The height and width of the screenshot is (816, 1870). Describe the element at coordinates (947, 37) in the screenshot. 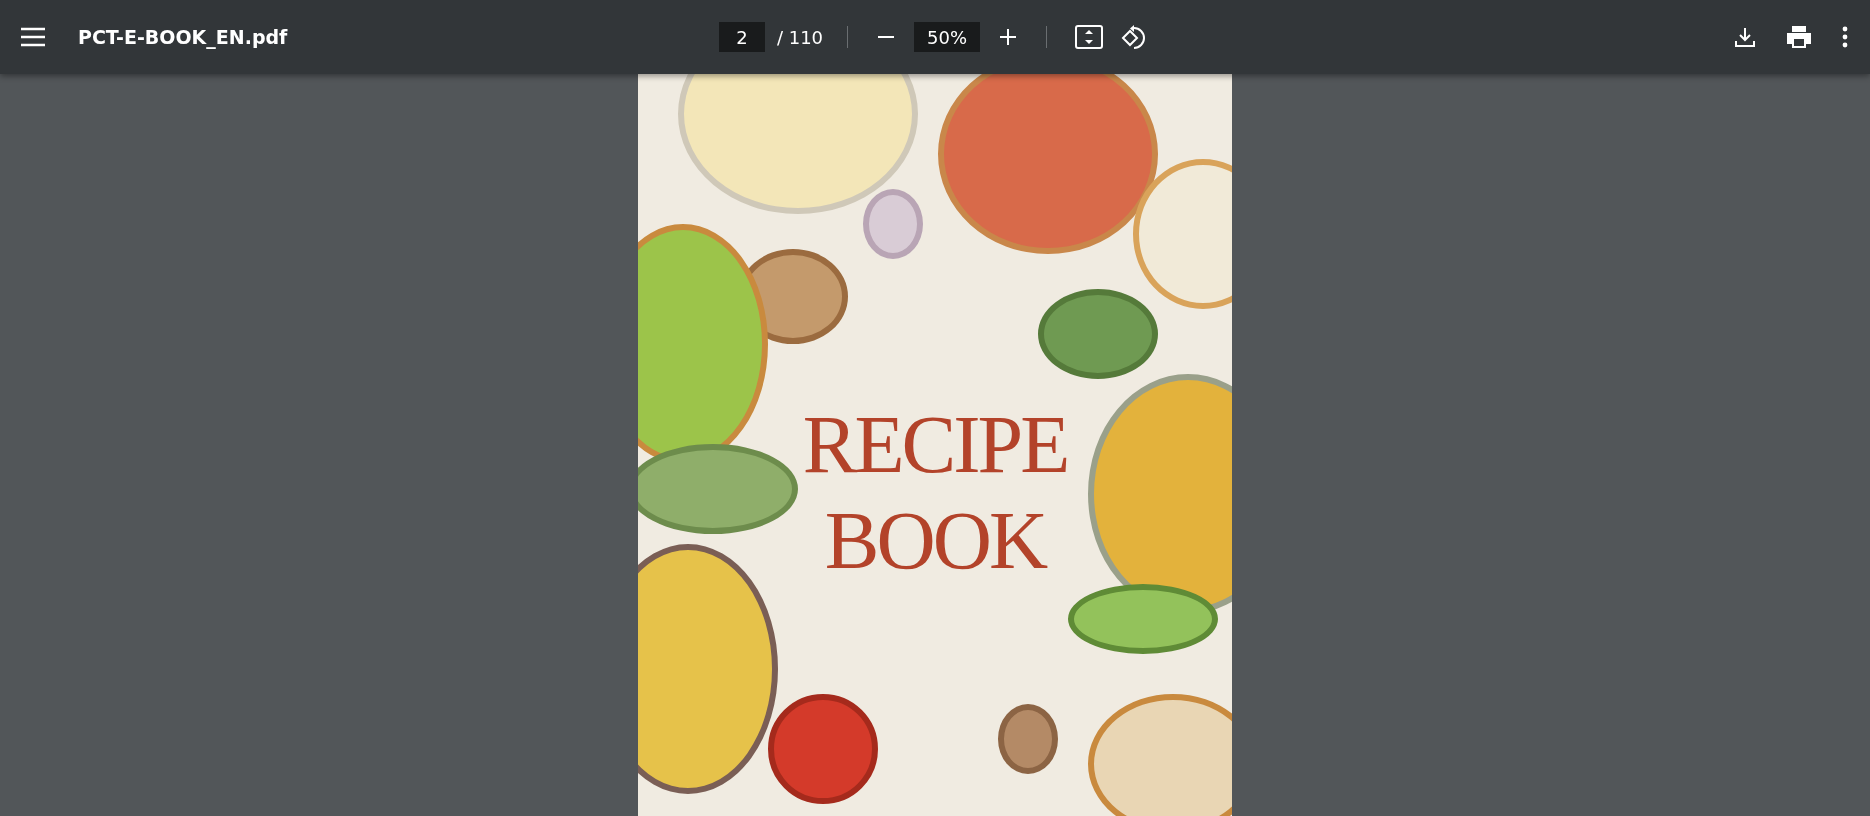

I see `zoom-field: 50%` at that location.